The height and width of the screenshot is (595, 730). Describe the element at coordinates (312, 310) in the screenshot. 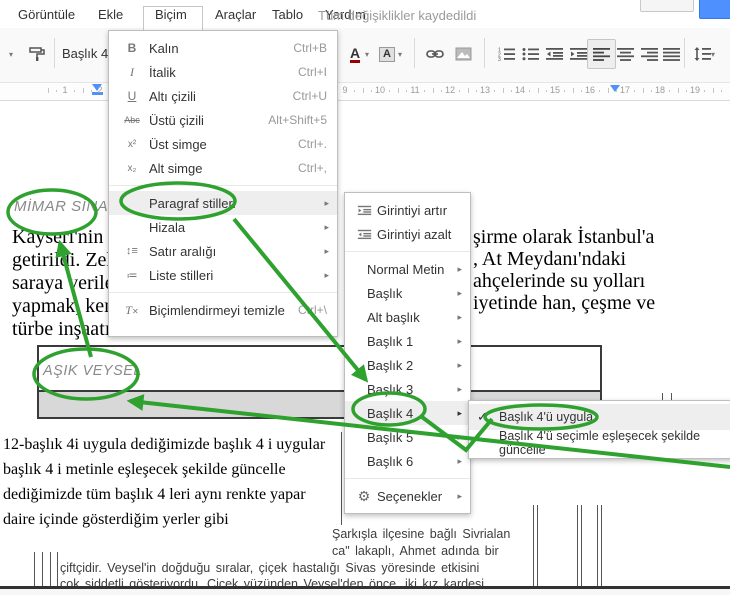

I see `menu-shortcut: Ctrl+\` at that location.